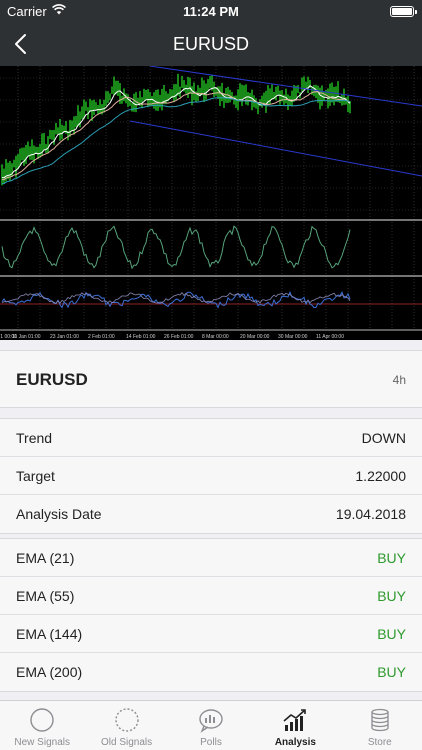 This screenshot has width=422, height=750. I want to click on tab-label: Store, so click(379, 742).